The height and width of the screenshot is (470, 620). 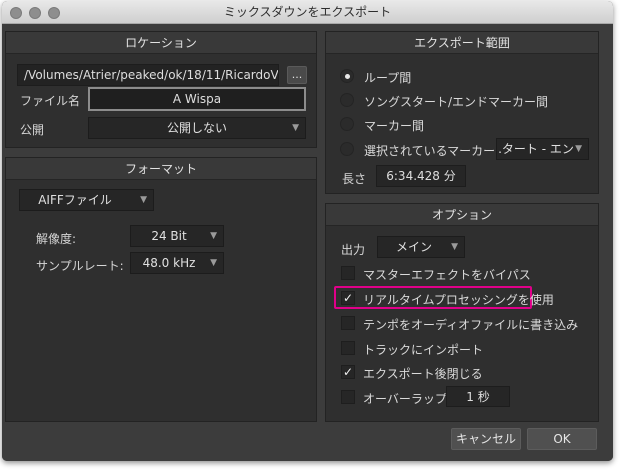 I want to click on checkbox-realtime-processing: ✓, so click(x=348, y=298).